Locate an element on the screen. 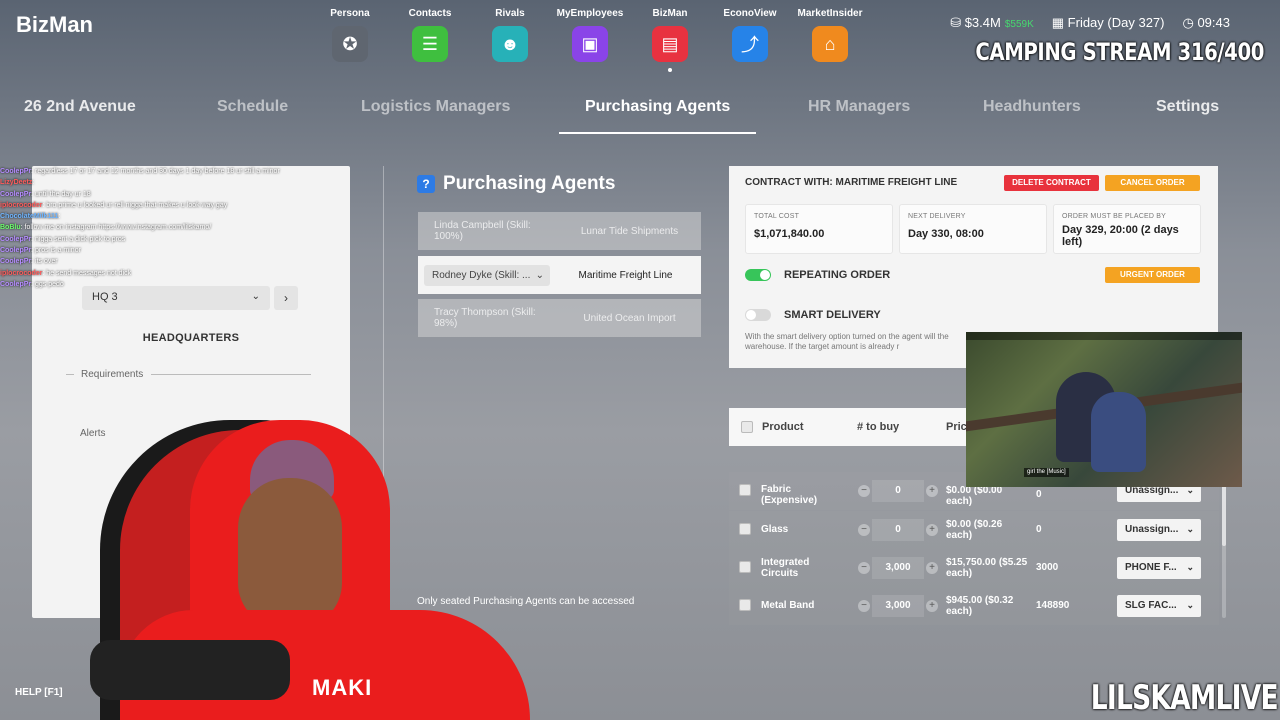 The height and width of the screenshot is (720, 1280). app-econoview: EconoView ⤴ is located at coordinates (750, 40).